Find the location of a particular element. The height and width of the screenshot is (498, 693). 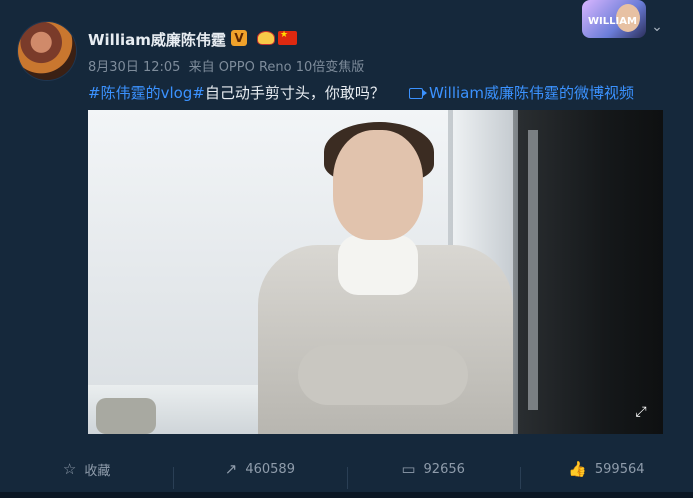

crown-badge-icon is located at coordinates (266, 38).